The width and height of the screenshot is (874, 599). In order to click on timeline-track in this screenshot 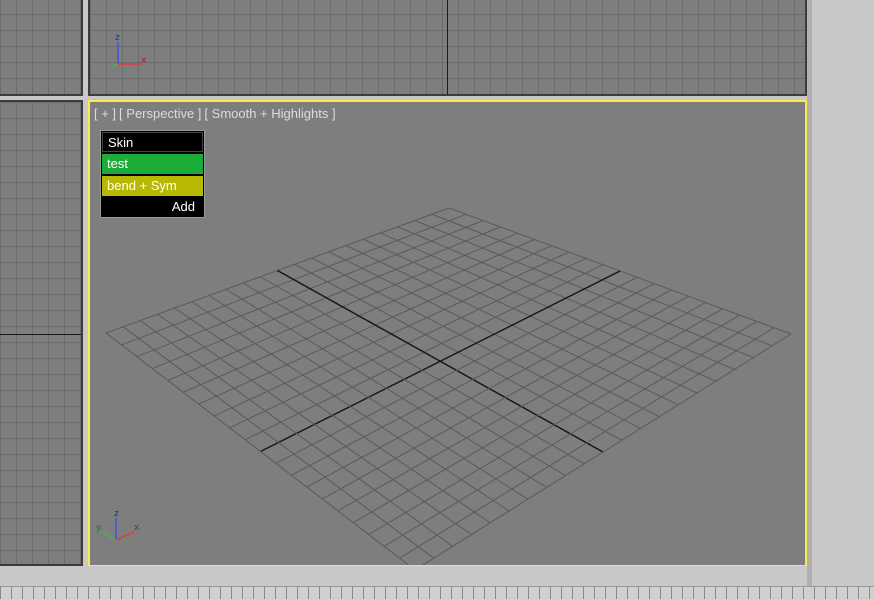, I will do `click(437, 592)`.